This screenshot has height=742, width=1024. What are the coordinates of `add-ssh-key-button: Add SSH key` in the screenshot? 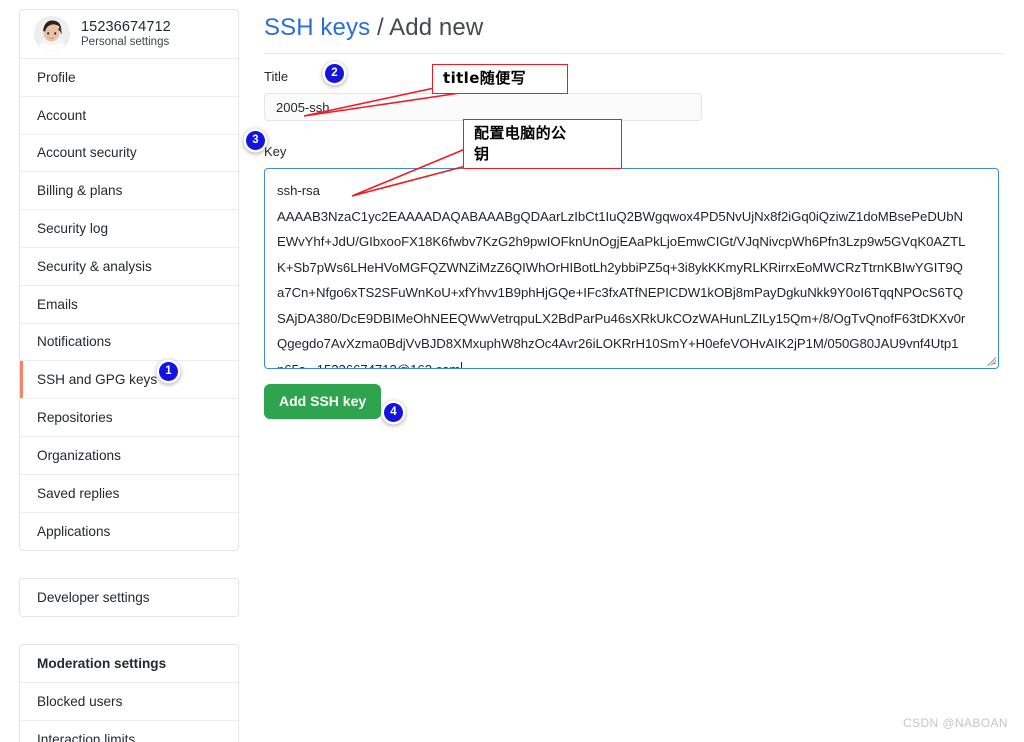 It's located at (323, 401).